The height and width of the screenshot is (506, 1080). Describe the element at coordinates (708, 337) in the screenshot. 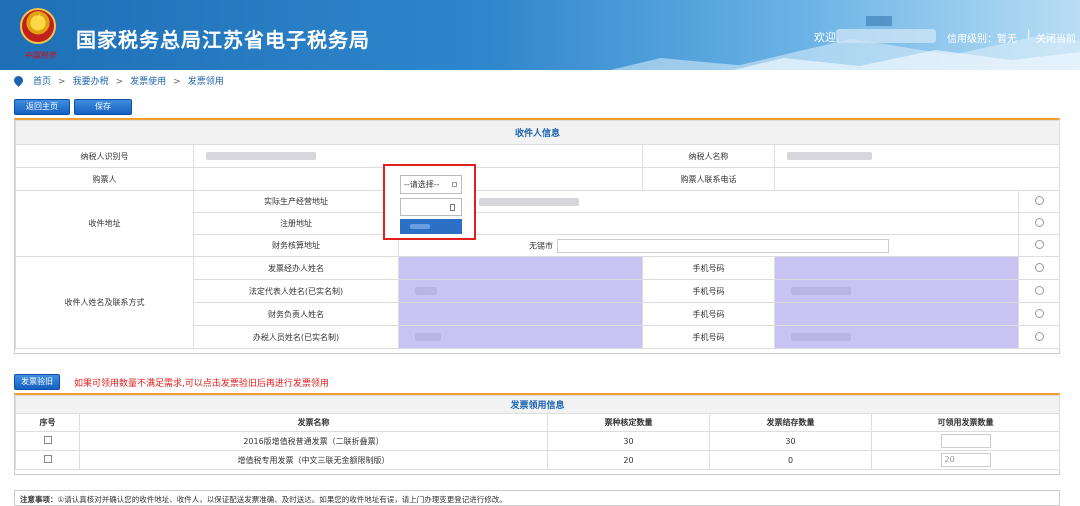

I see `taxstaff-phone-label: 手机号码` at that location.